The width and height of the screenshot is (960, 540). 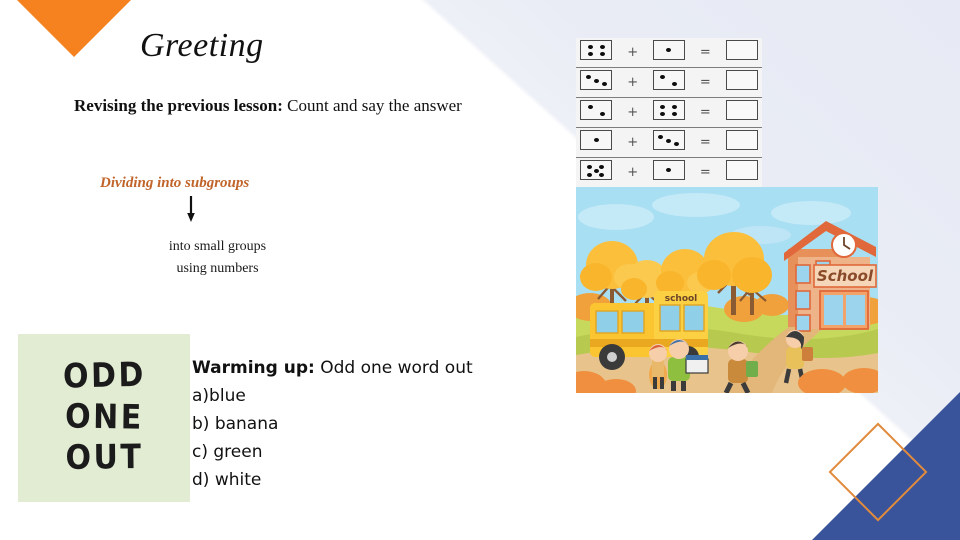 I want to click on subgroups-detail-line-2: using numbers, so click(x=217, y=269).